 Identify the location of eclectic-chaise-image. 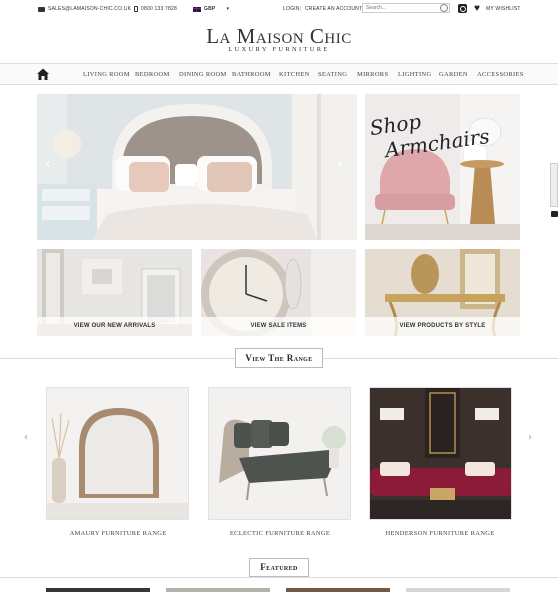
(279, 453).